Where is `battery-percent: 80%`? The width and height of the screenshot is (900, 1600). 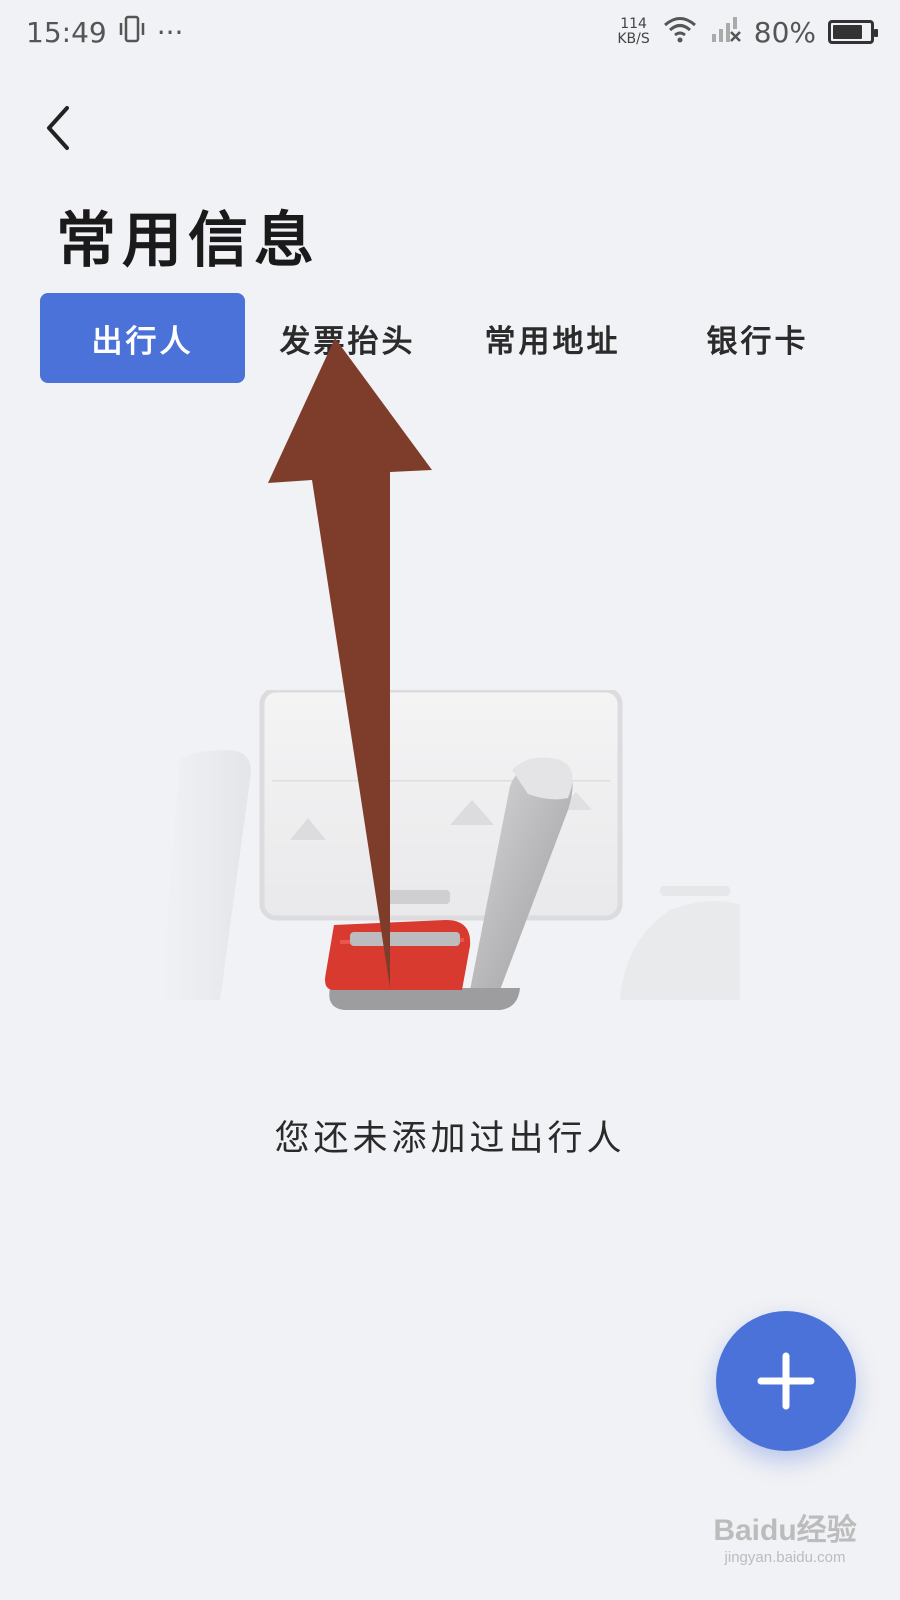 battery-percent: 80% is located at coordinates (784, 32).